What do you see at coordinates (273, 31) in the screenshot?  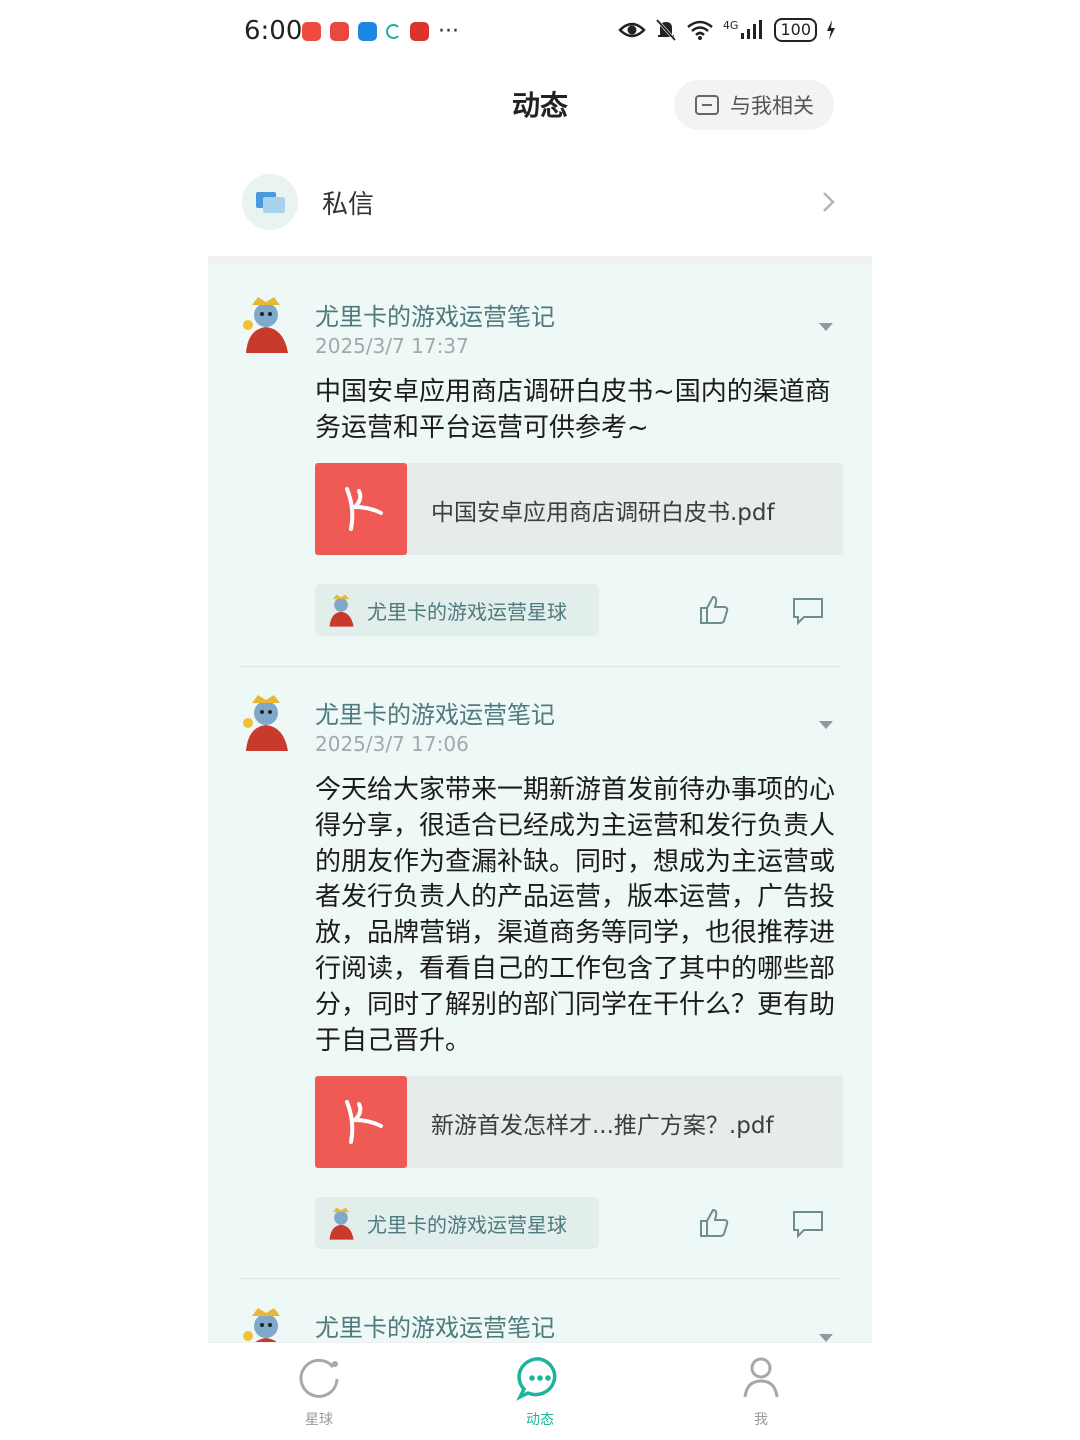 I see `clock: 6:00` at bounding box center [273, 31].